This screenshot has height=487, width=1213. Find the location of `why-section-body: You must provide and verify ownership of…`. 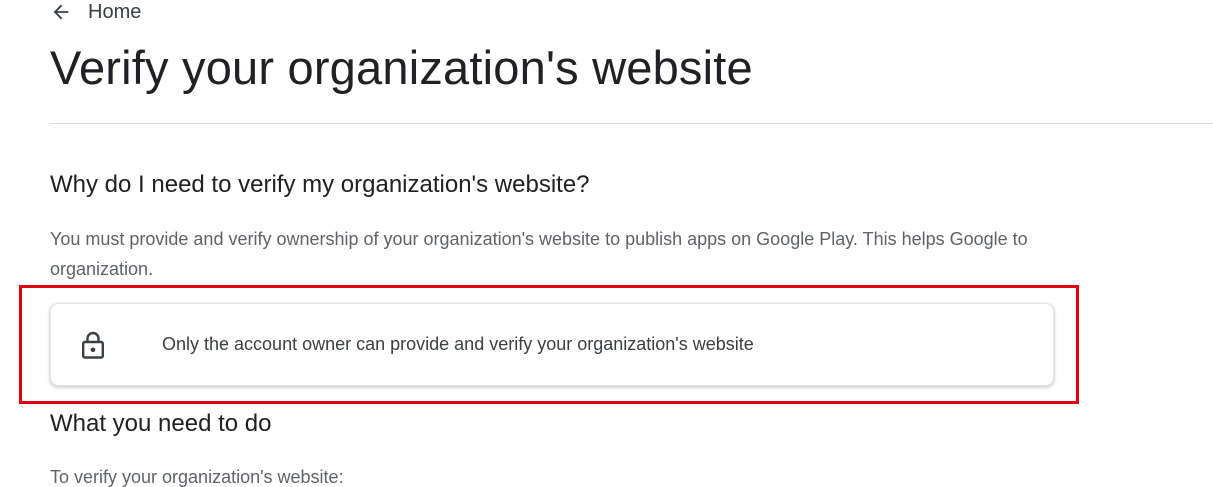

why-section-body: You must provide and verify ownership of… is located at coordinates (631, 254).